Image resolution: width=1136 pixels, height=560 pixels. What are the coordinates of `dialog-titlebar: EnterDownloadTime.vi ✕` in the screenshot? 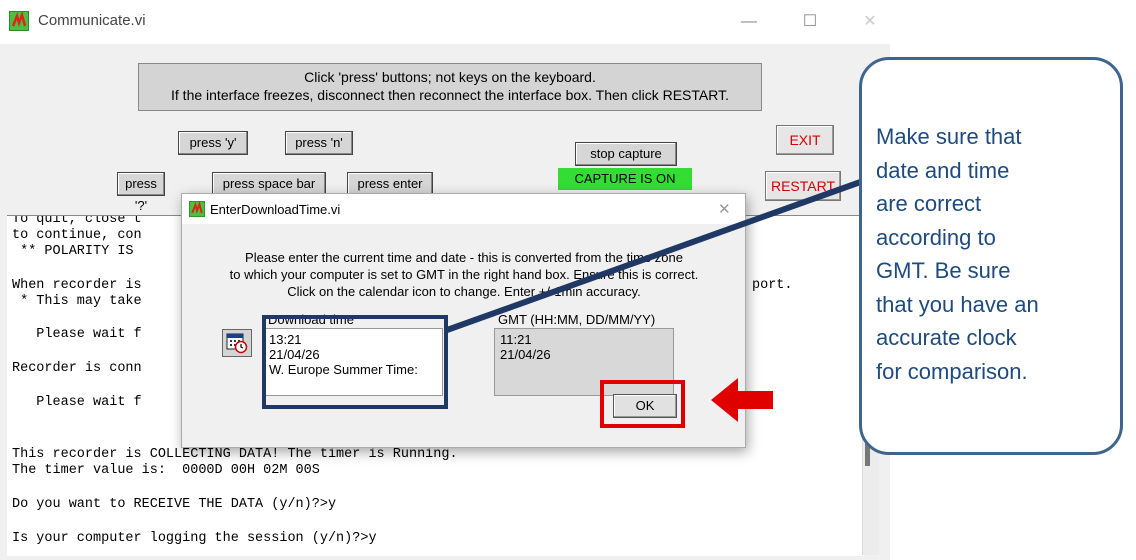 It's located at (463, 209).